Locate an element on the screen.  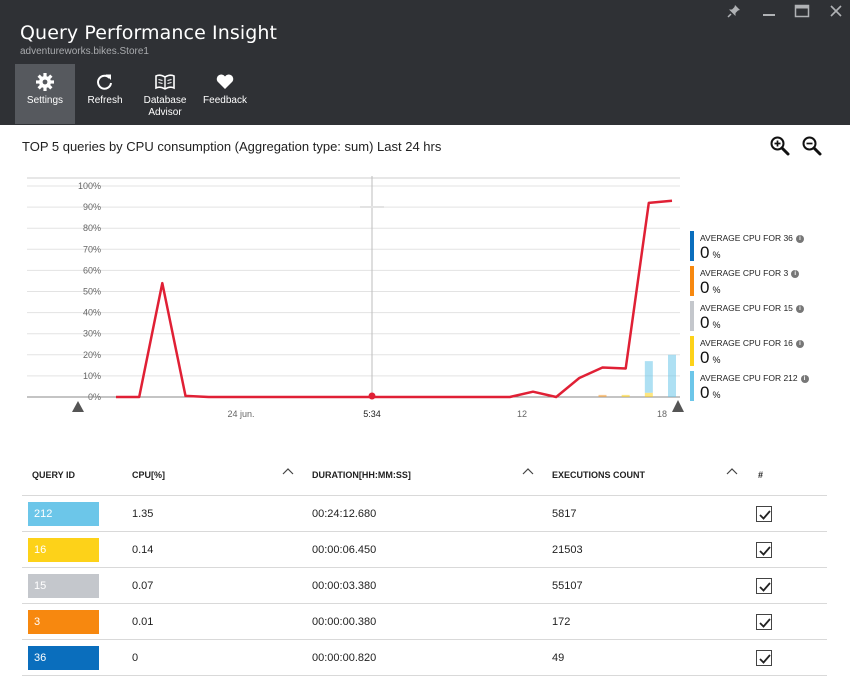
legend-item: AVERAGE CPU FOR 36 i 0% is located at coordinates (755, 247).